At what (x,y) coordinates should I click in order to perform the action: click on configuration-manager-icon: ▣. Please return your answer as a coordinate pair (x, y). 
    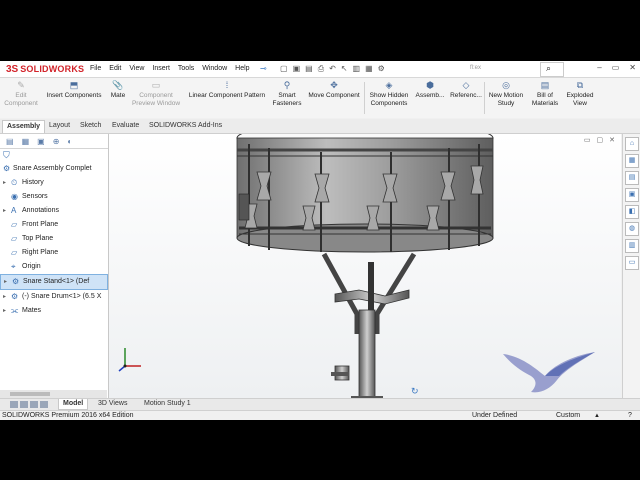
    Looking at the image, I should click on (41, 141).